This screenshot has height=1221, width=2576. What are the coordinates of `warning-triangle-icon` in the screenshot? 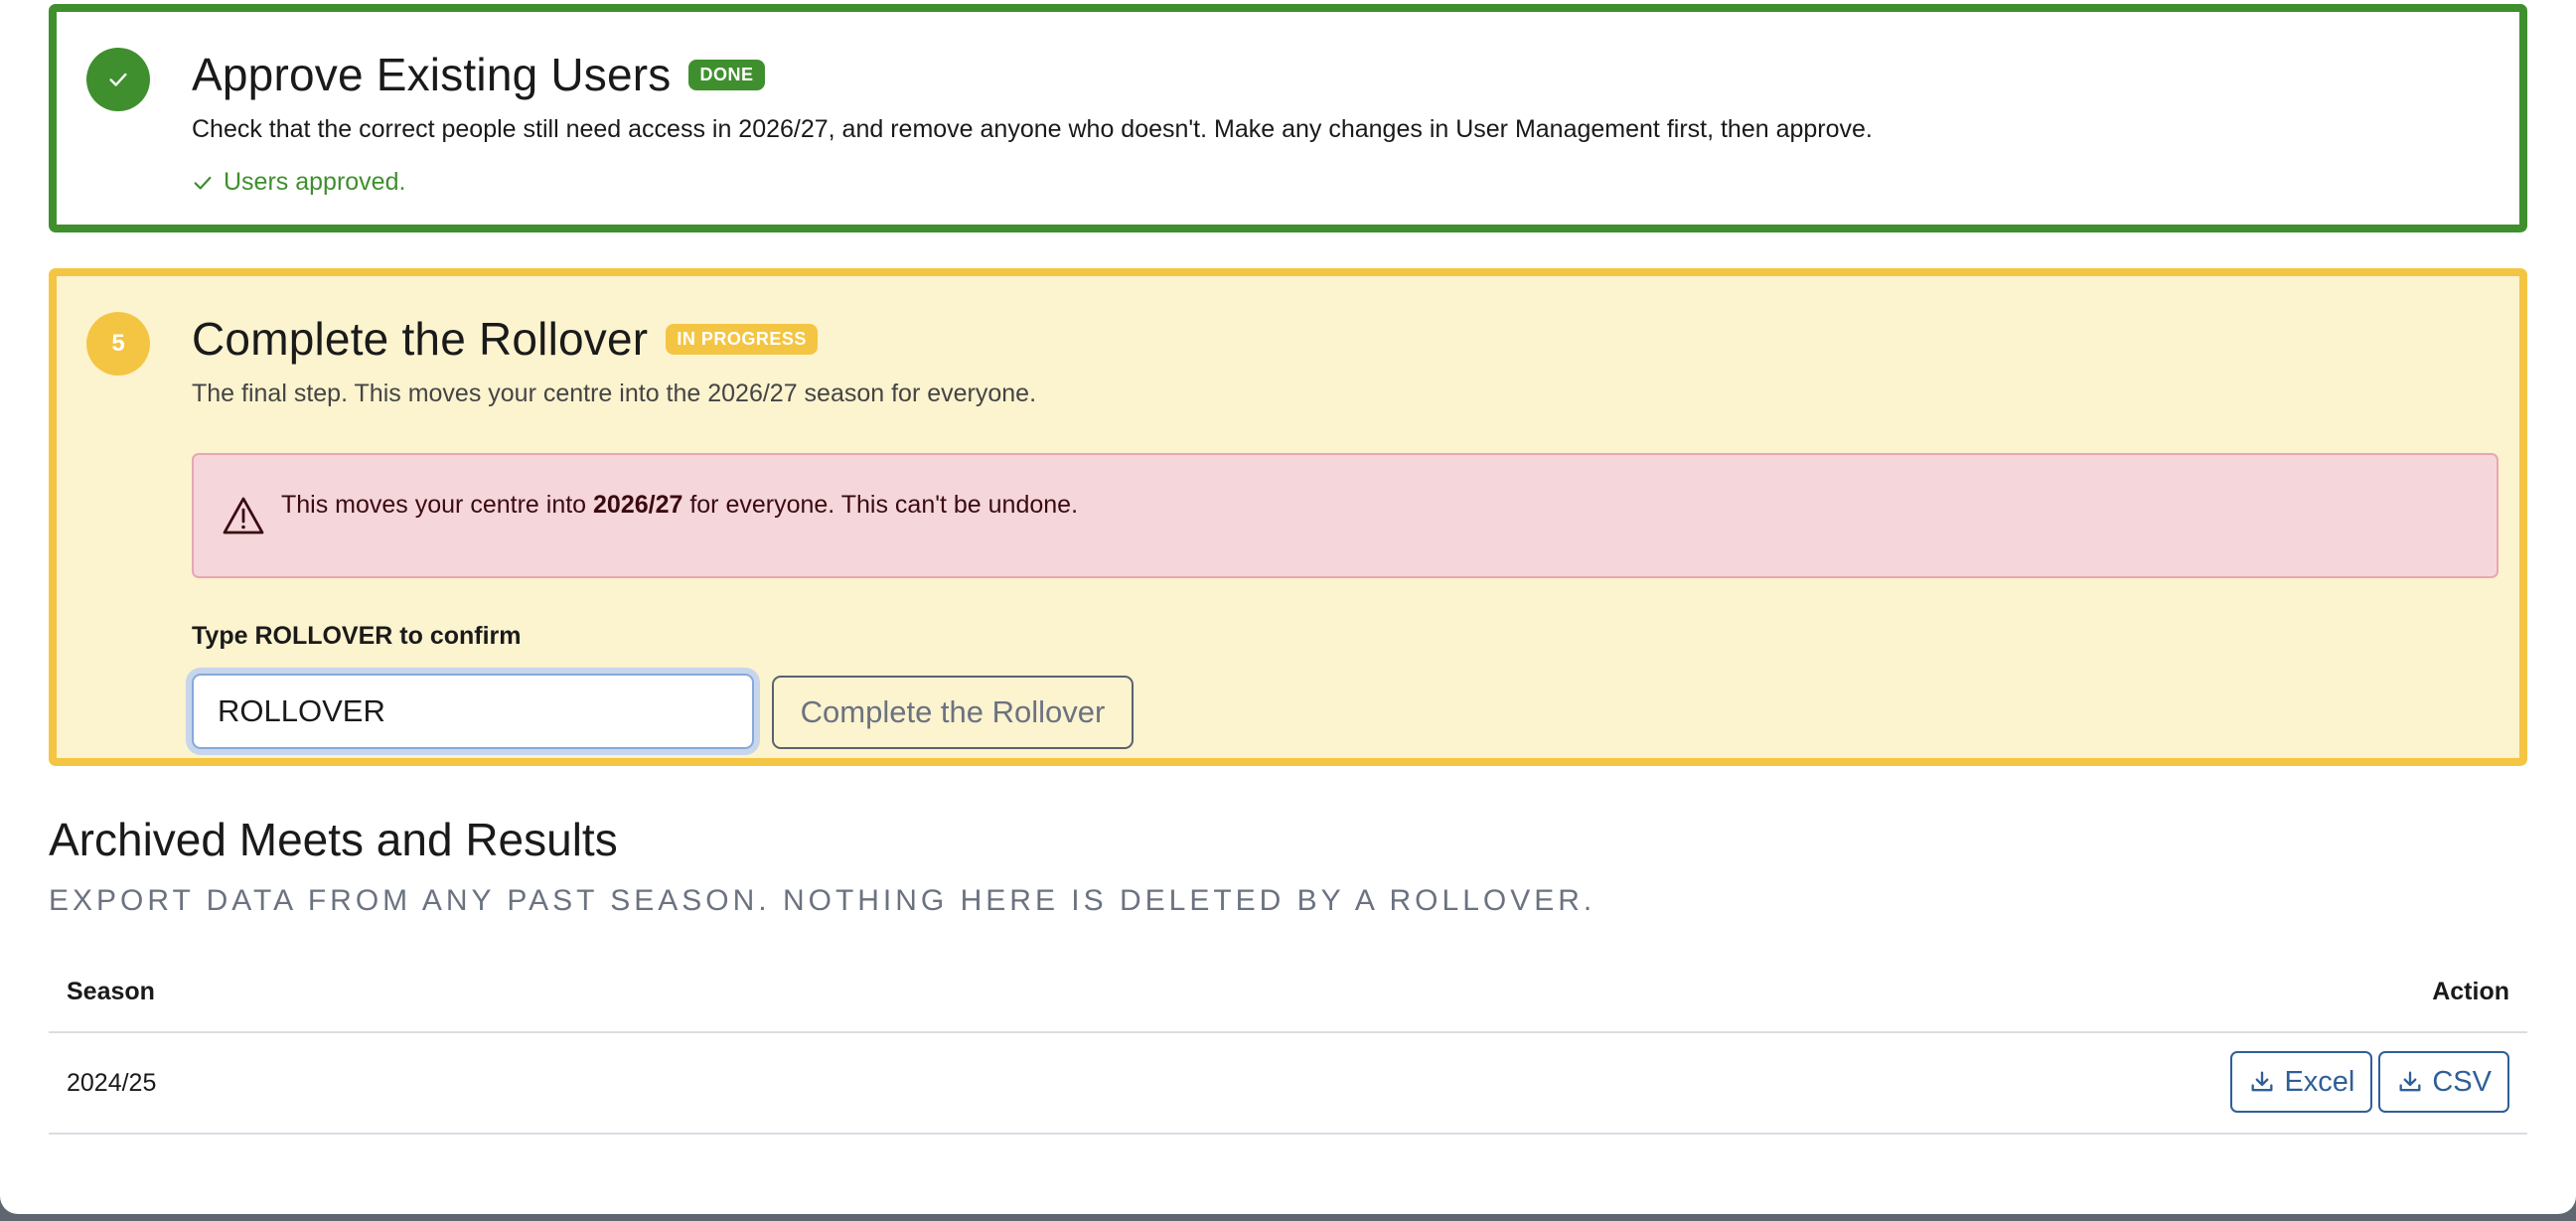 It's located at (243, 515).